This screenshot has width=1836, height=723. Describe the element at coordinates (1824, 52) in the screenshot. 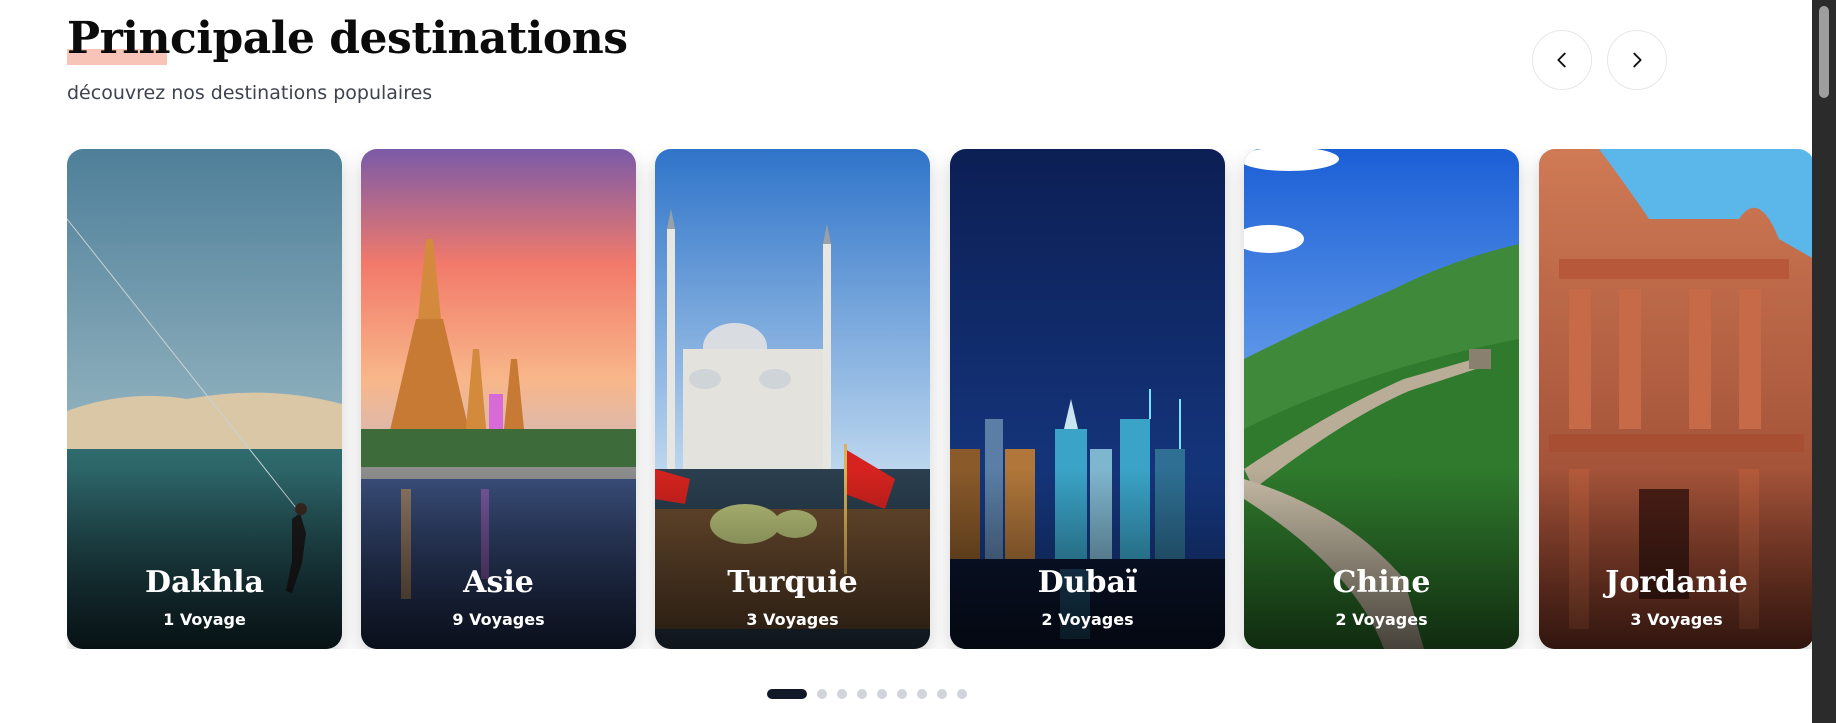

I see `scrollbar-thumb` at that location.